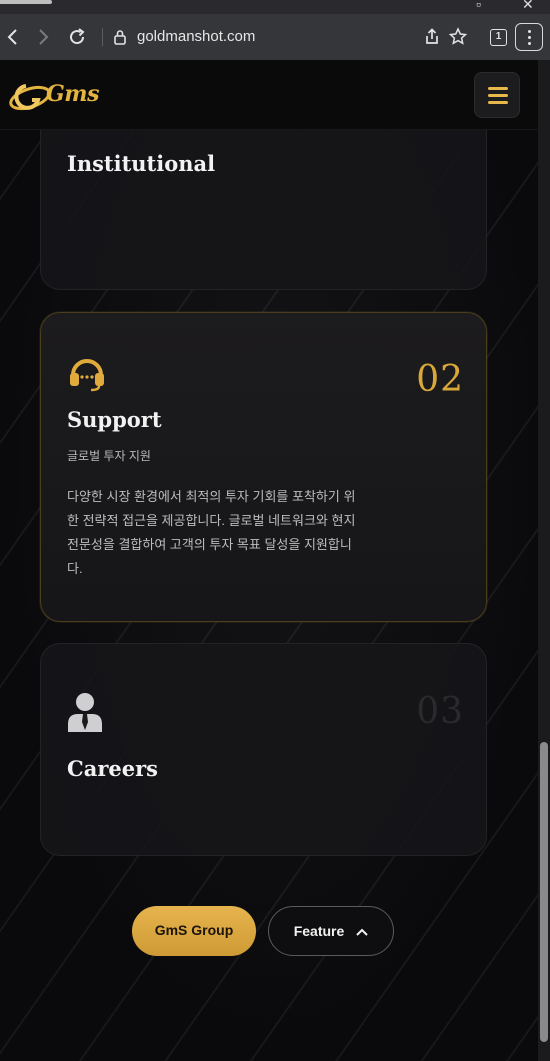 The height and width of the screenshot is (1061, 550). I want to click on card-number: 03, so click(440, 711).